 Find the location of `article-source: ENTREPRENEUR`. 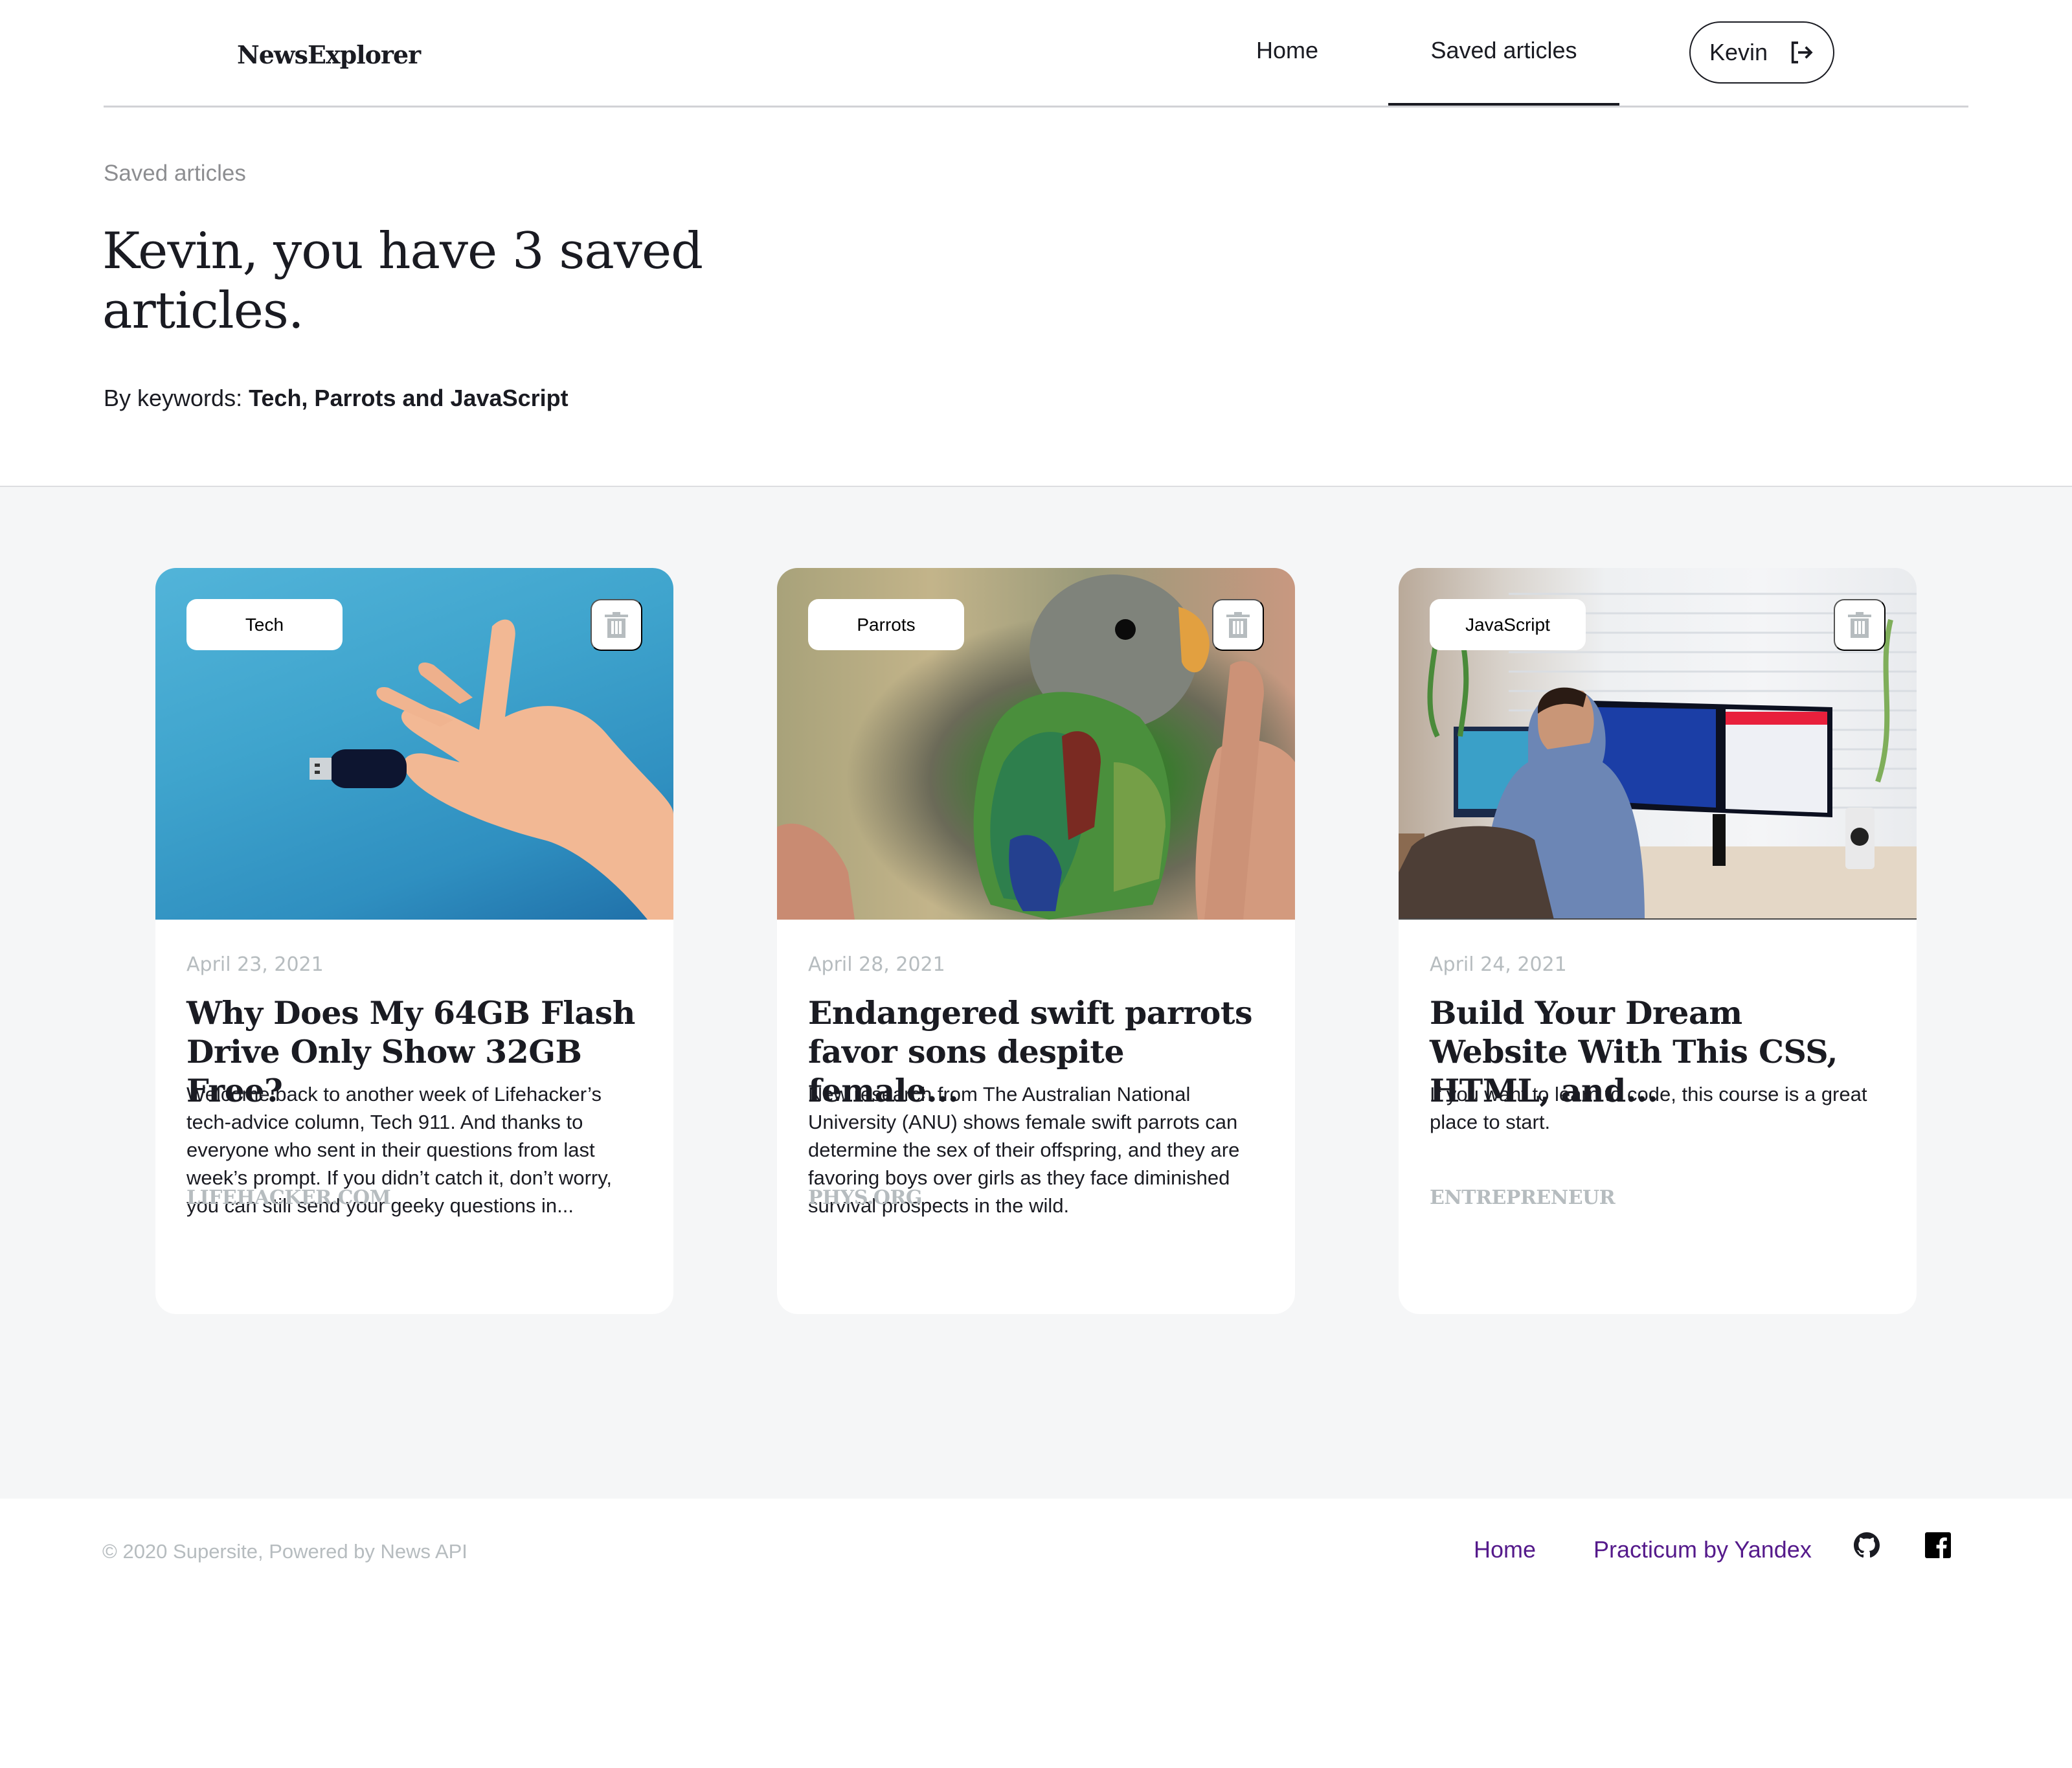

article-source: ENTREPRENEUR is located at coordinates (1523, 1197).